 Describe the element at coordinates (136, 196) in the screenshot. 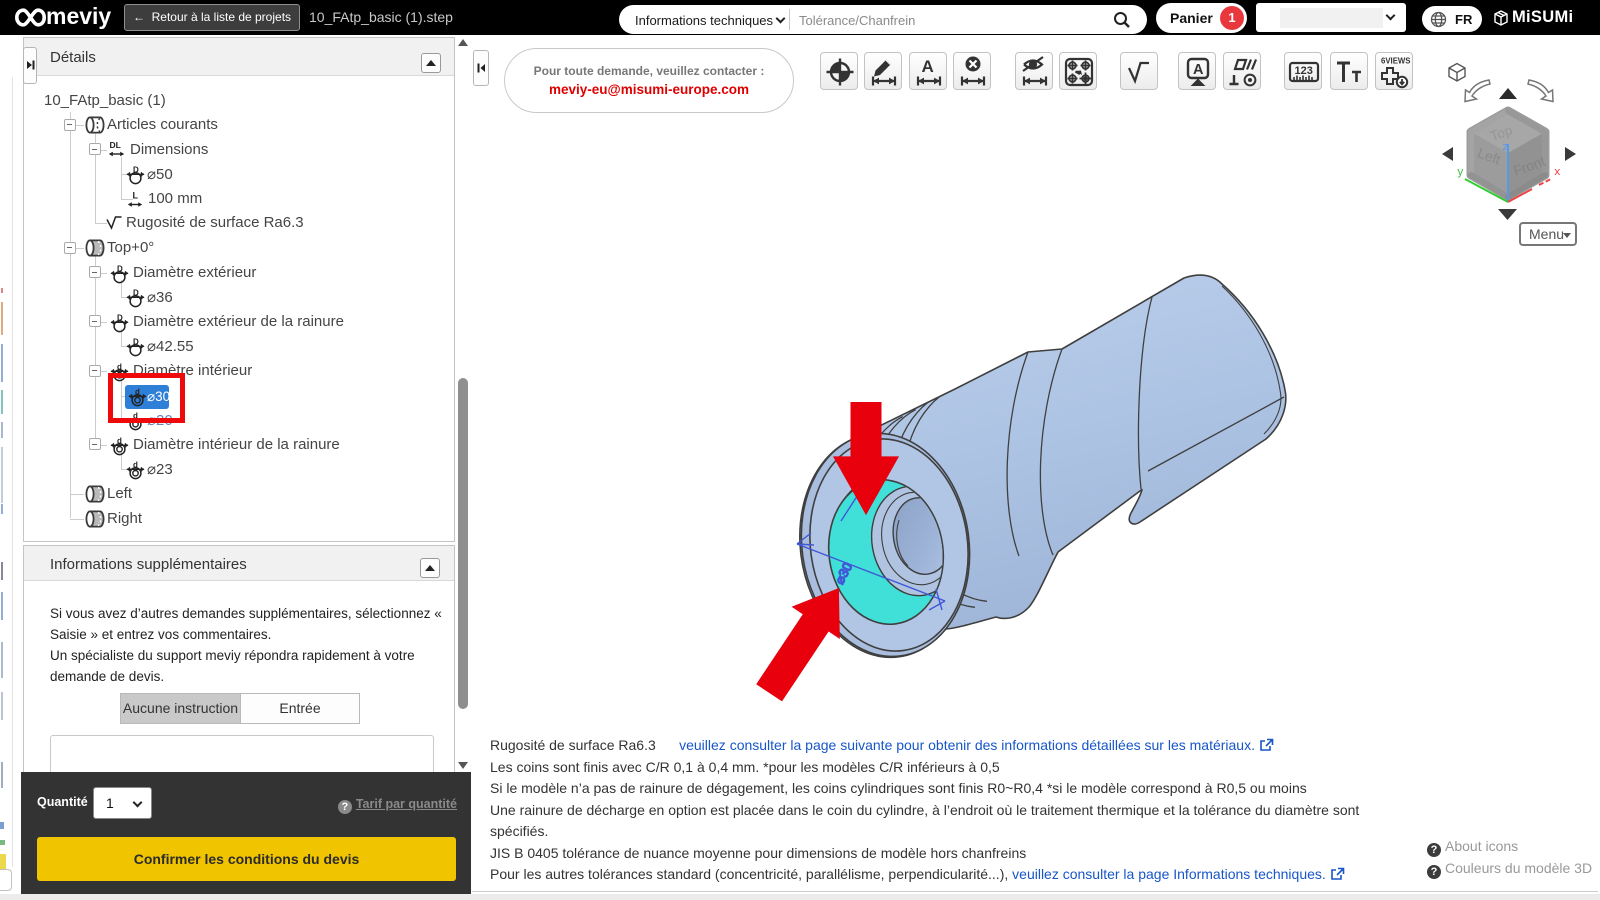

I see `svg-text: L` at that location.